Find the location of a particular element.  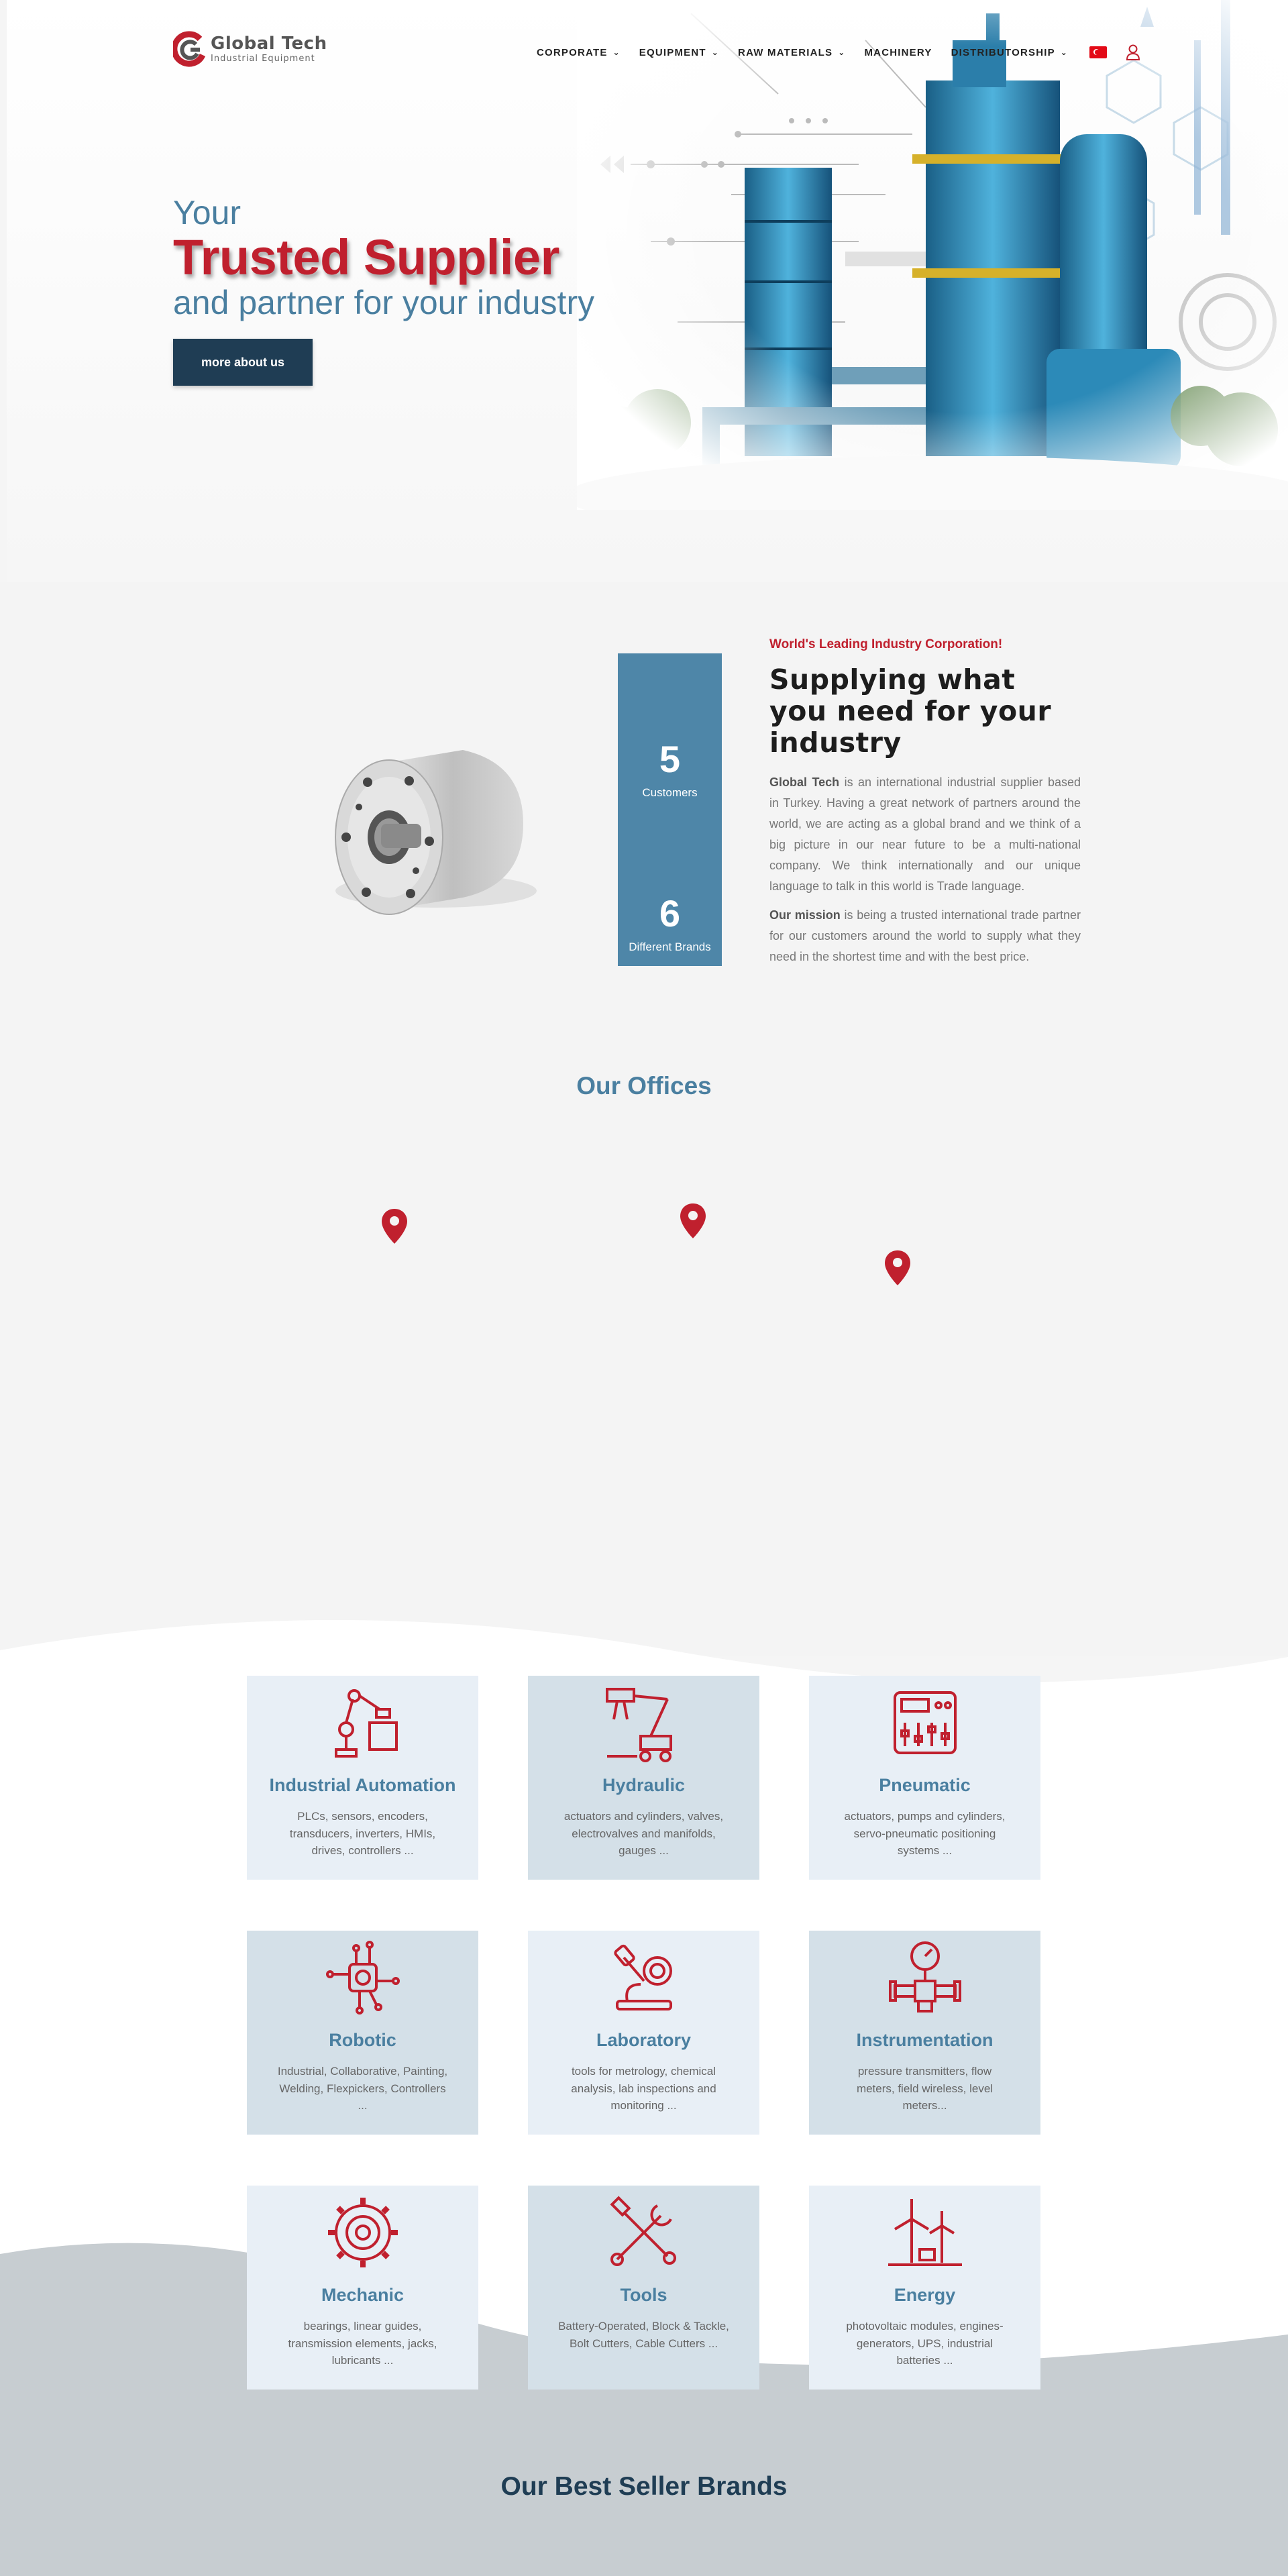

stat-brands-label: Different Brands is located at coordinates (670, 947).